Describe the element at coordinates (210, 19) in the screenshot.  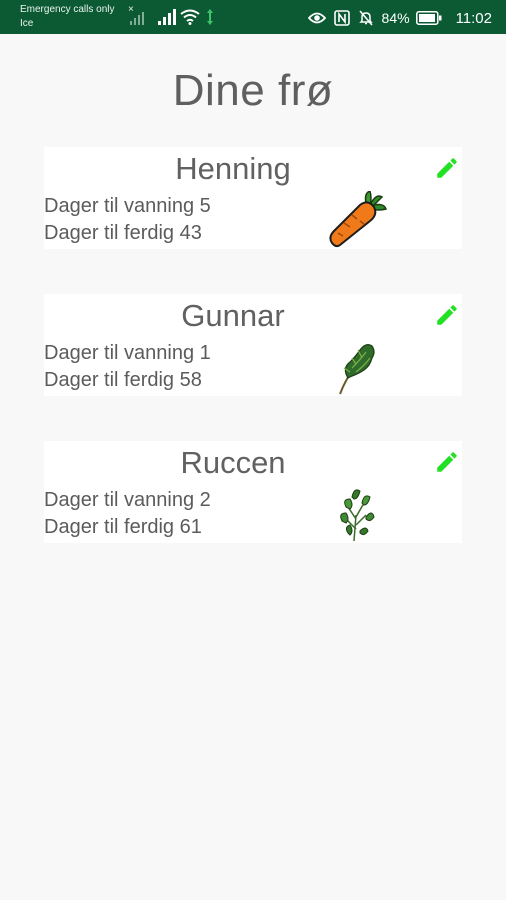
I see `data-transfer-icon` at that location.